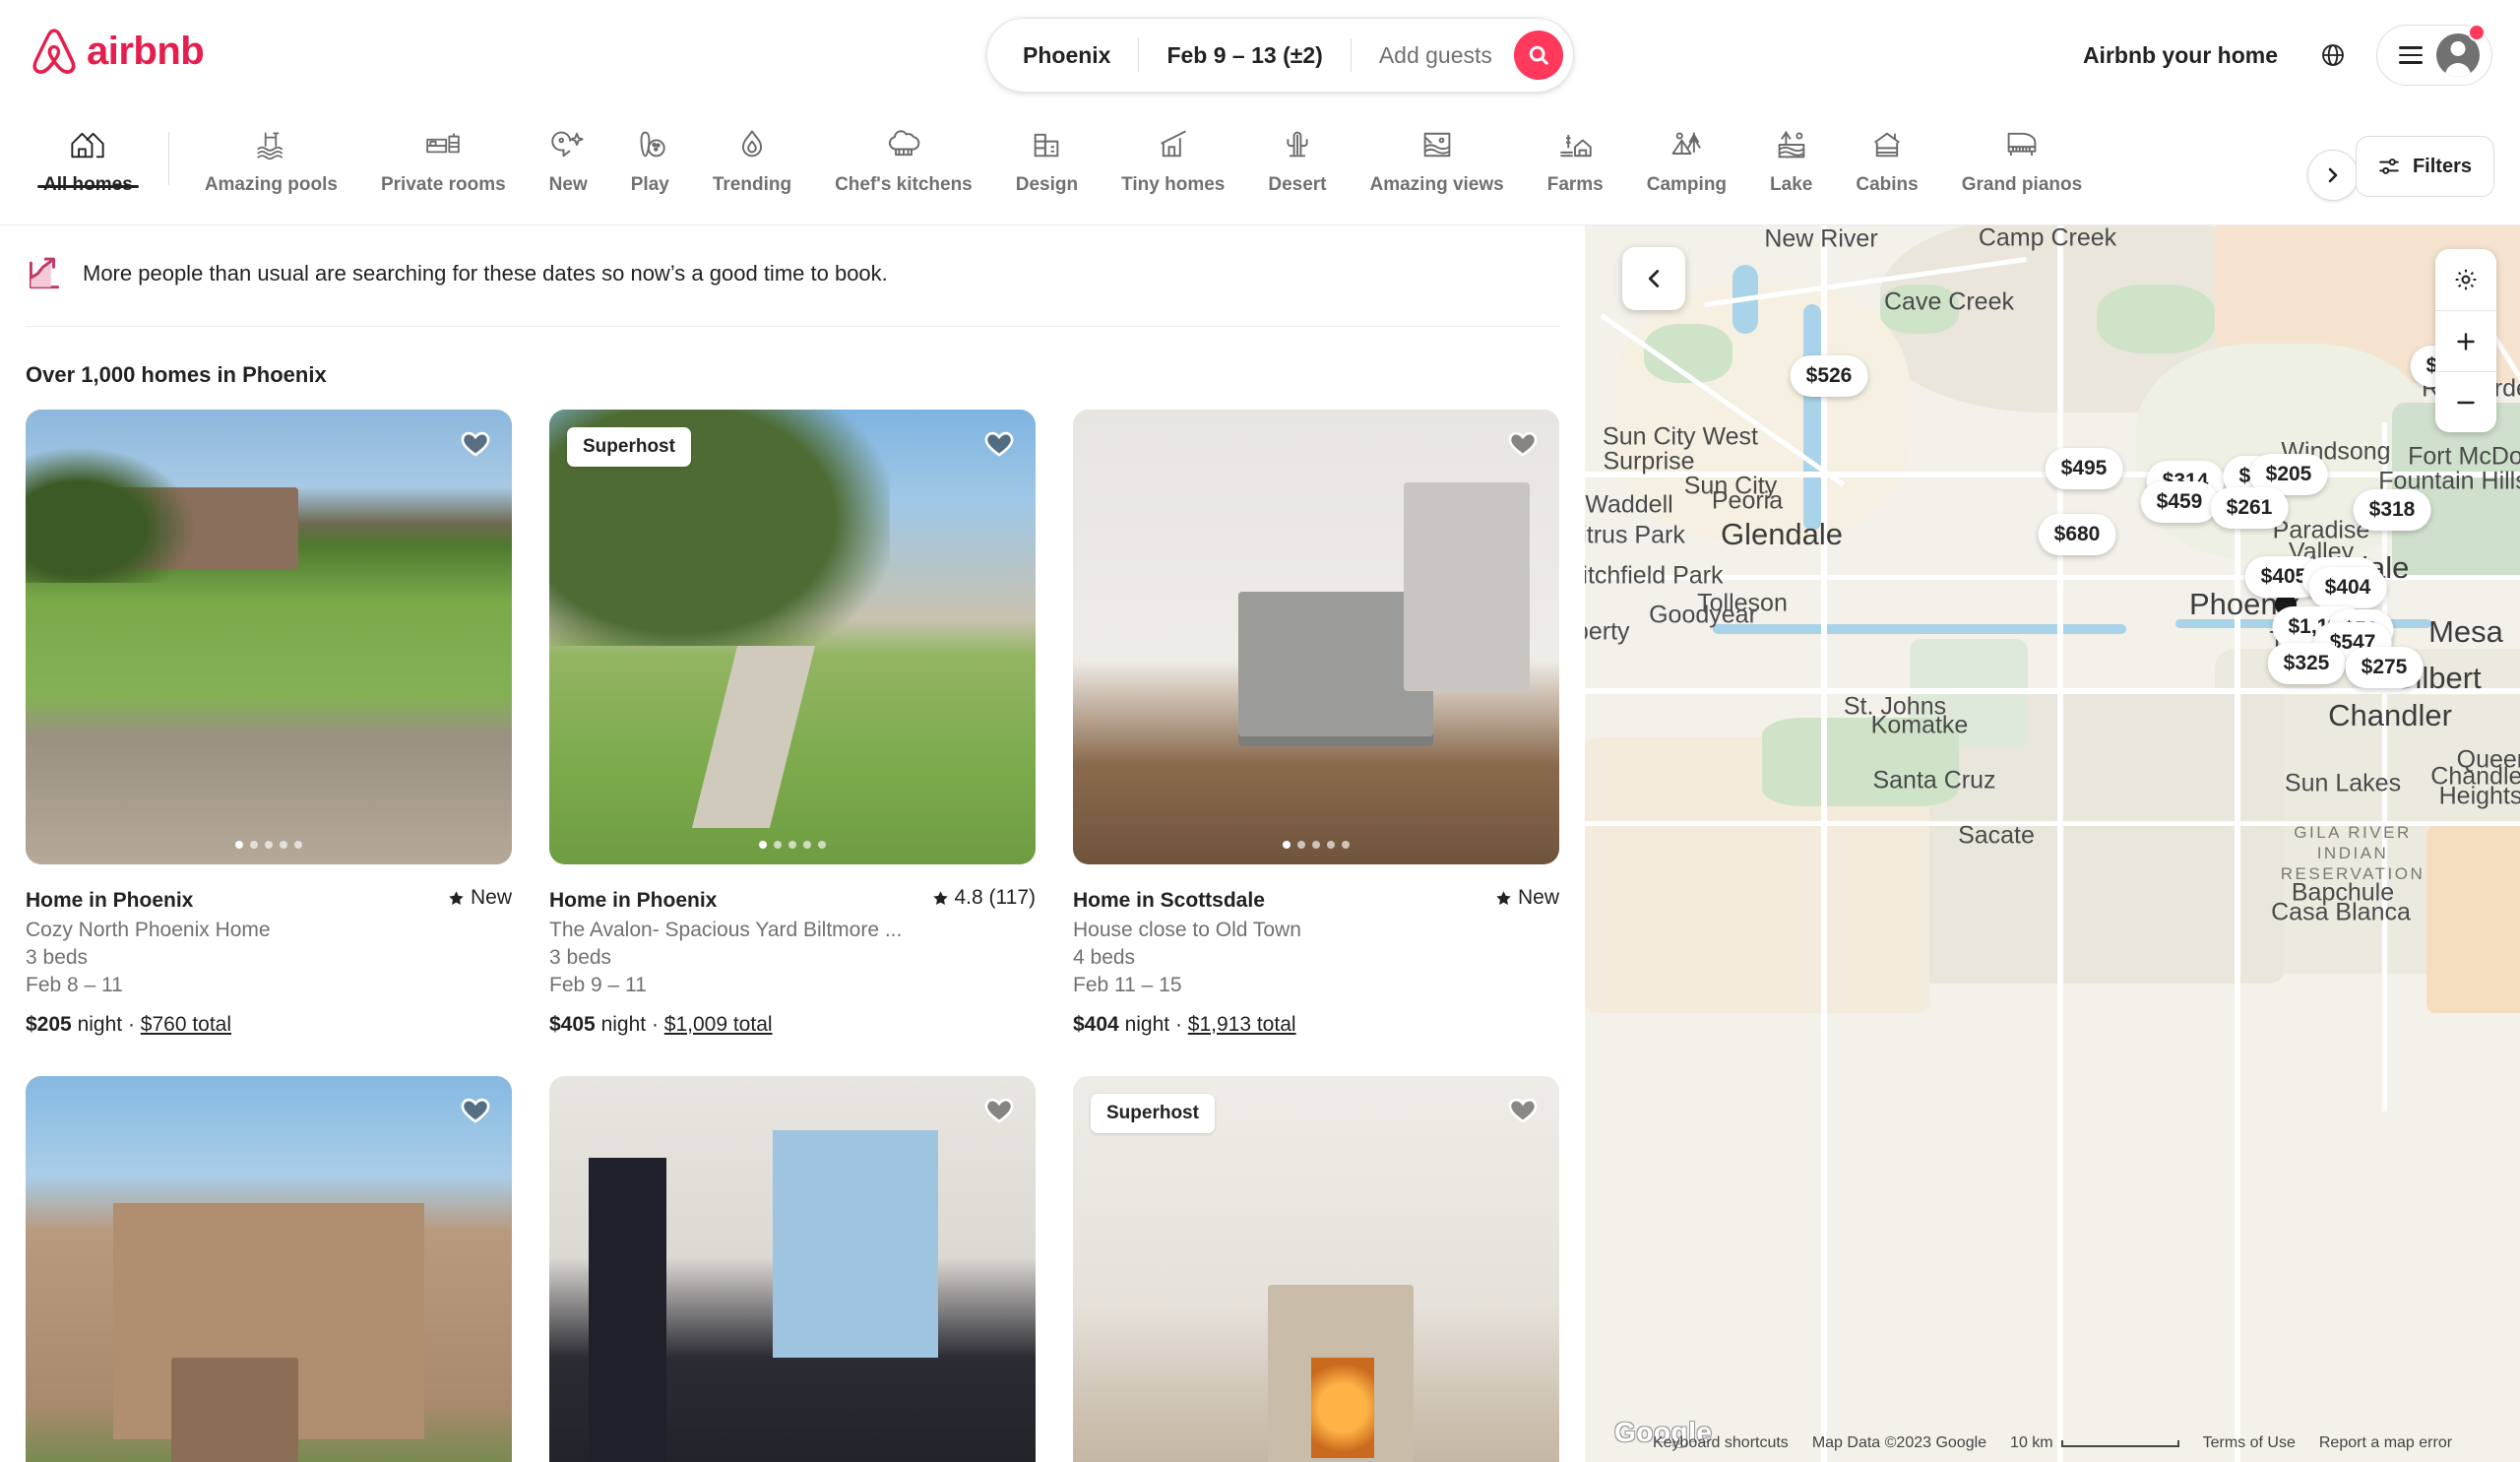 The width and height of the screenshot is (2520, 1462). I want to click on map-price-pin: $459, so click(2179, 502).